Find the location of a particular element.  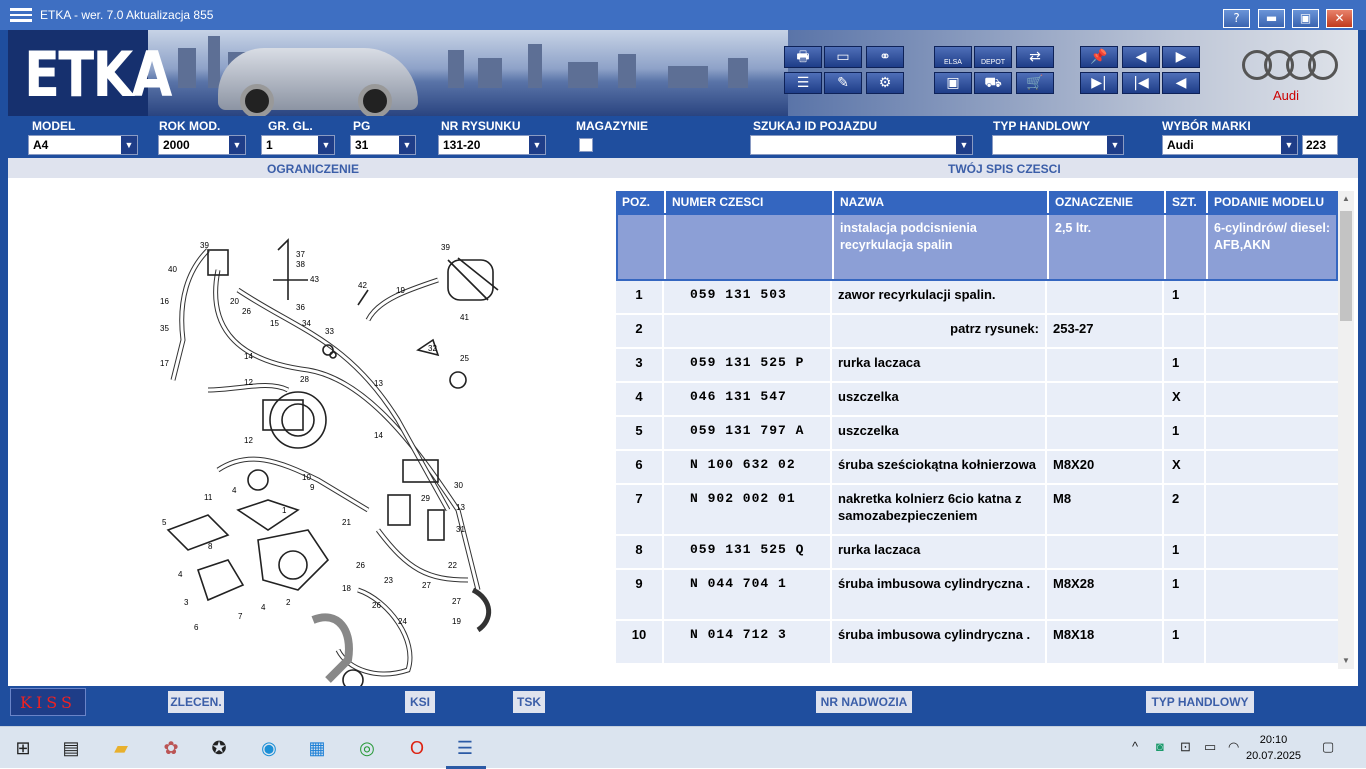

cell-szt is located at coordinates (1185, 331).